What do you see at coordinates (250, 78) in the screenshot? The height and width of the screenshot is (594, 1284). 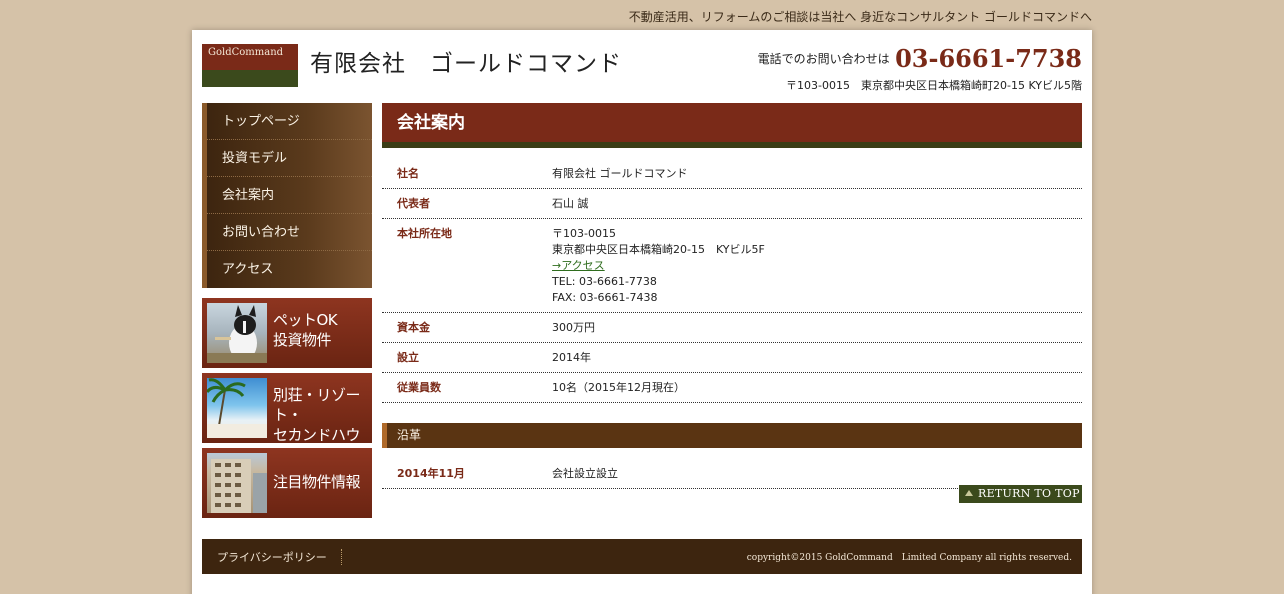 I see `logo-bar` at bounding box center [250, 78].